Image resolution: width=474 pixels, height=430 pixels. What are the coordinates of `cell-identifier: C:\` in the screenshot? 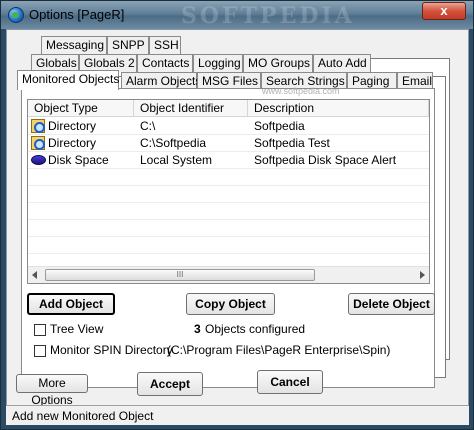 It's located at (148, 126).